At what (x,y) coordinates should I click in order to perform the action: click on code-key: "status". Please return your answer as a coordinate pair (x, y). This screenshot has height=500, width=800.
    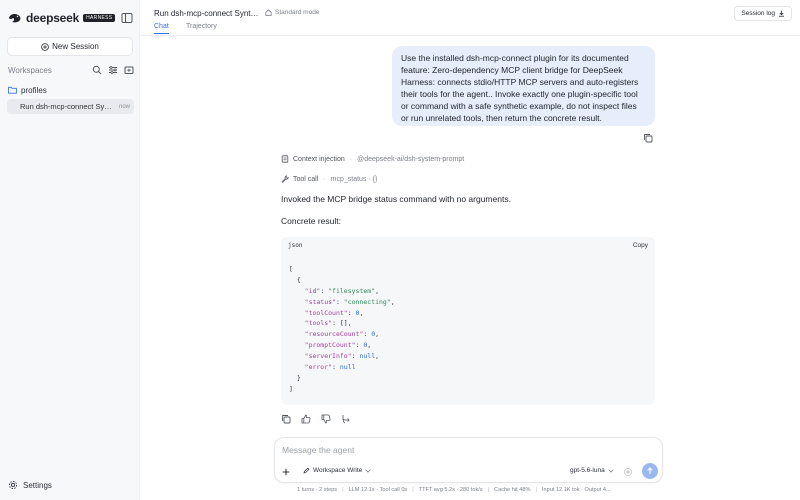
    Looking at the image, I should click on (320, 301).